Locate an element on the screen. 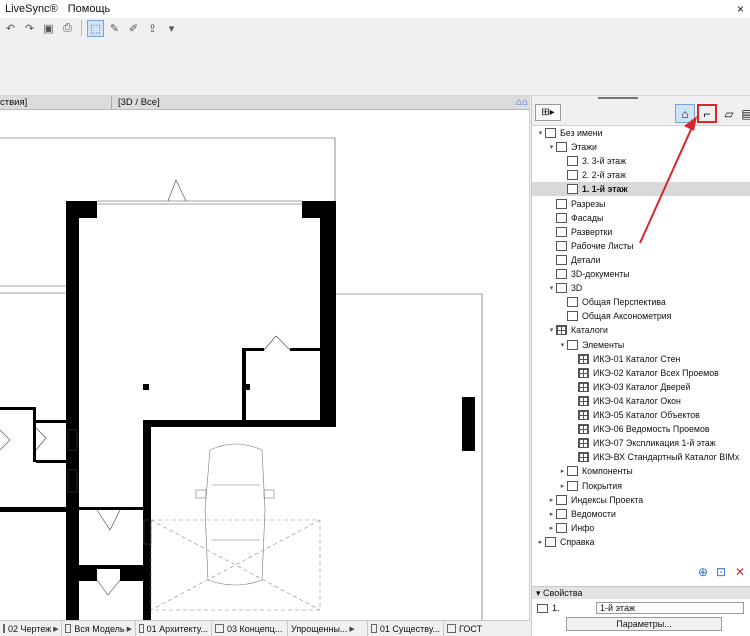 The width and height of the screenshot is (750, 636). tree-item: ▾ Без имени is located at coordinates (641, 133).